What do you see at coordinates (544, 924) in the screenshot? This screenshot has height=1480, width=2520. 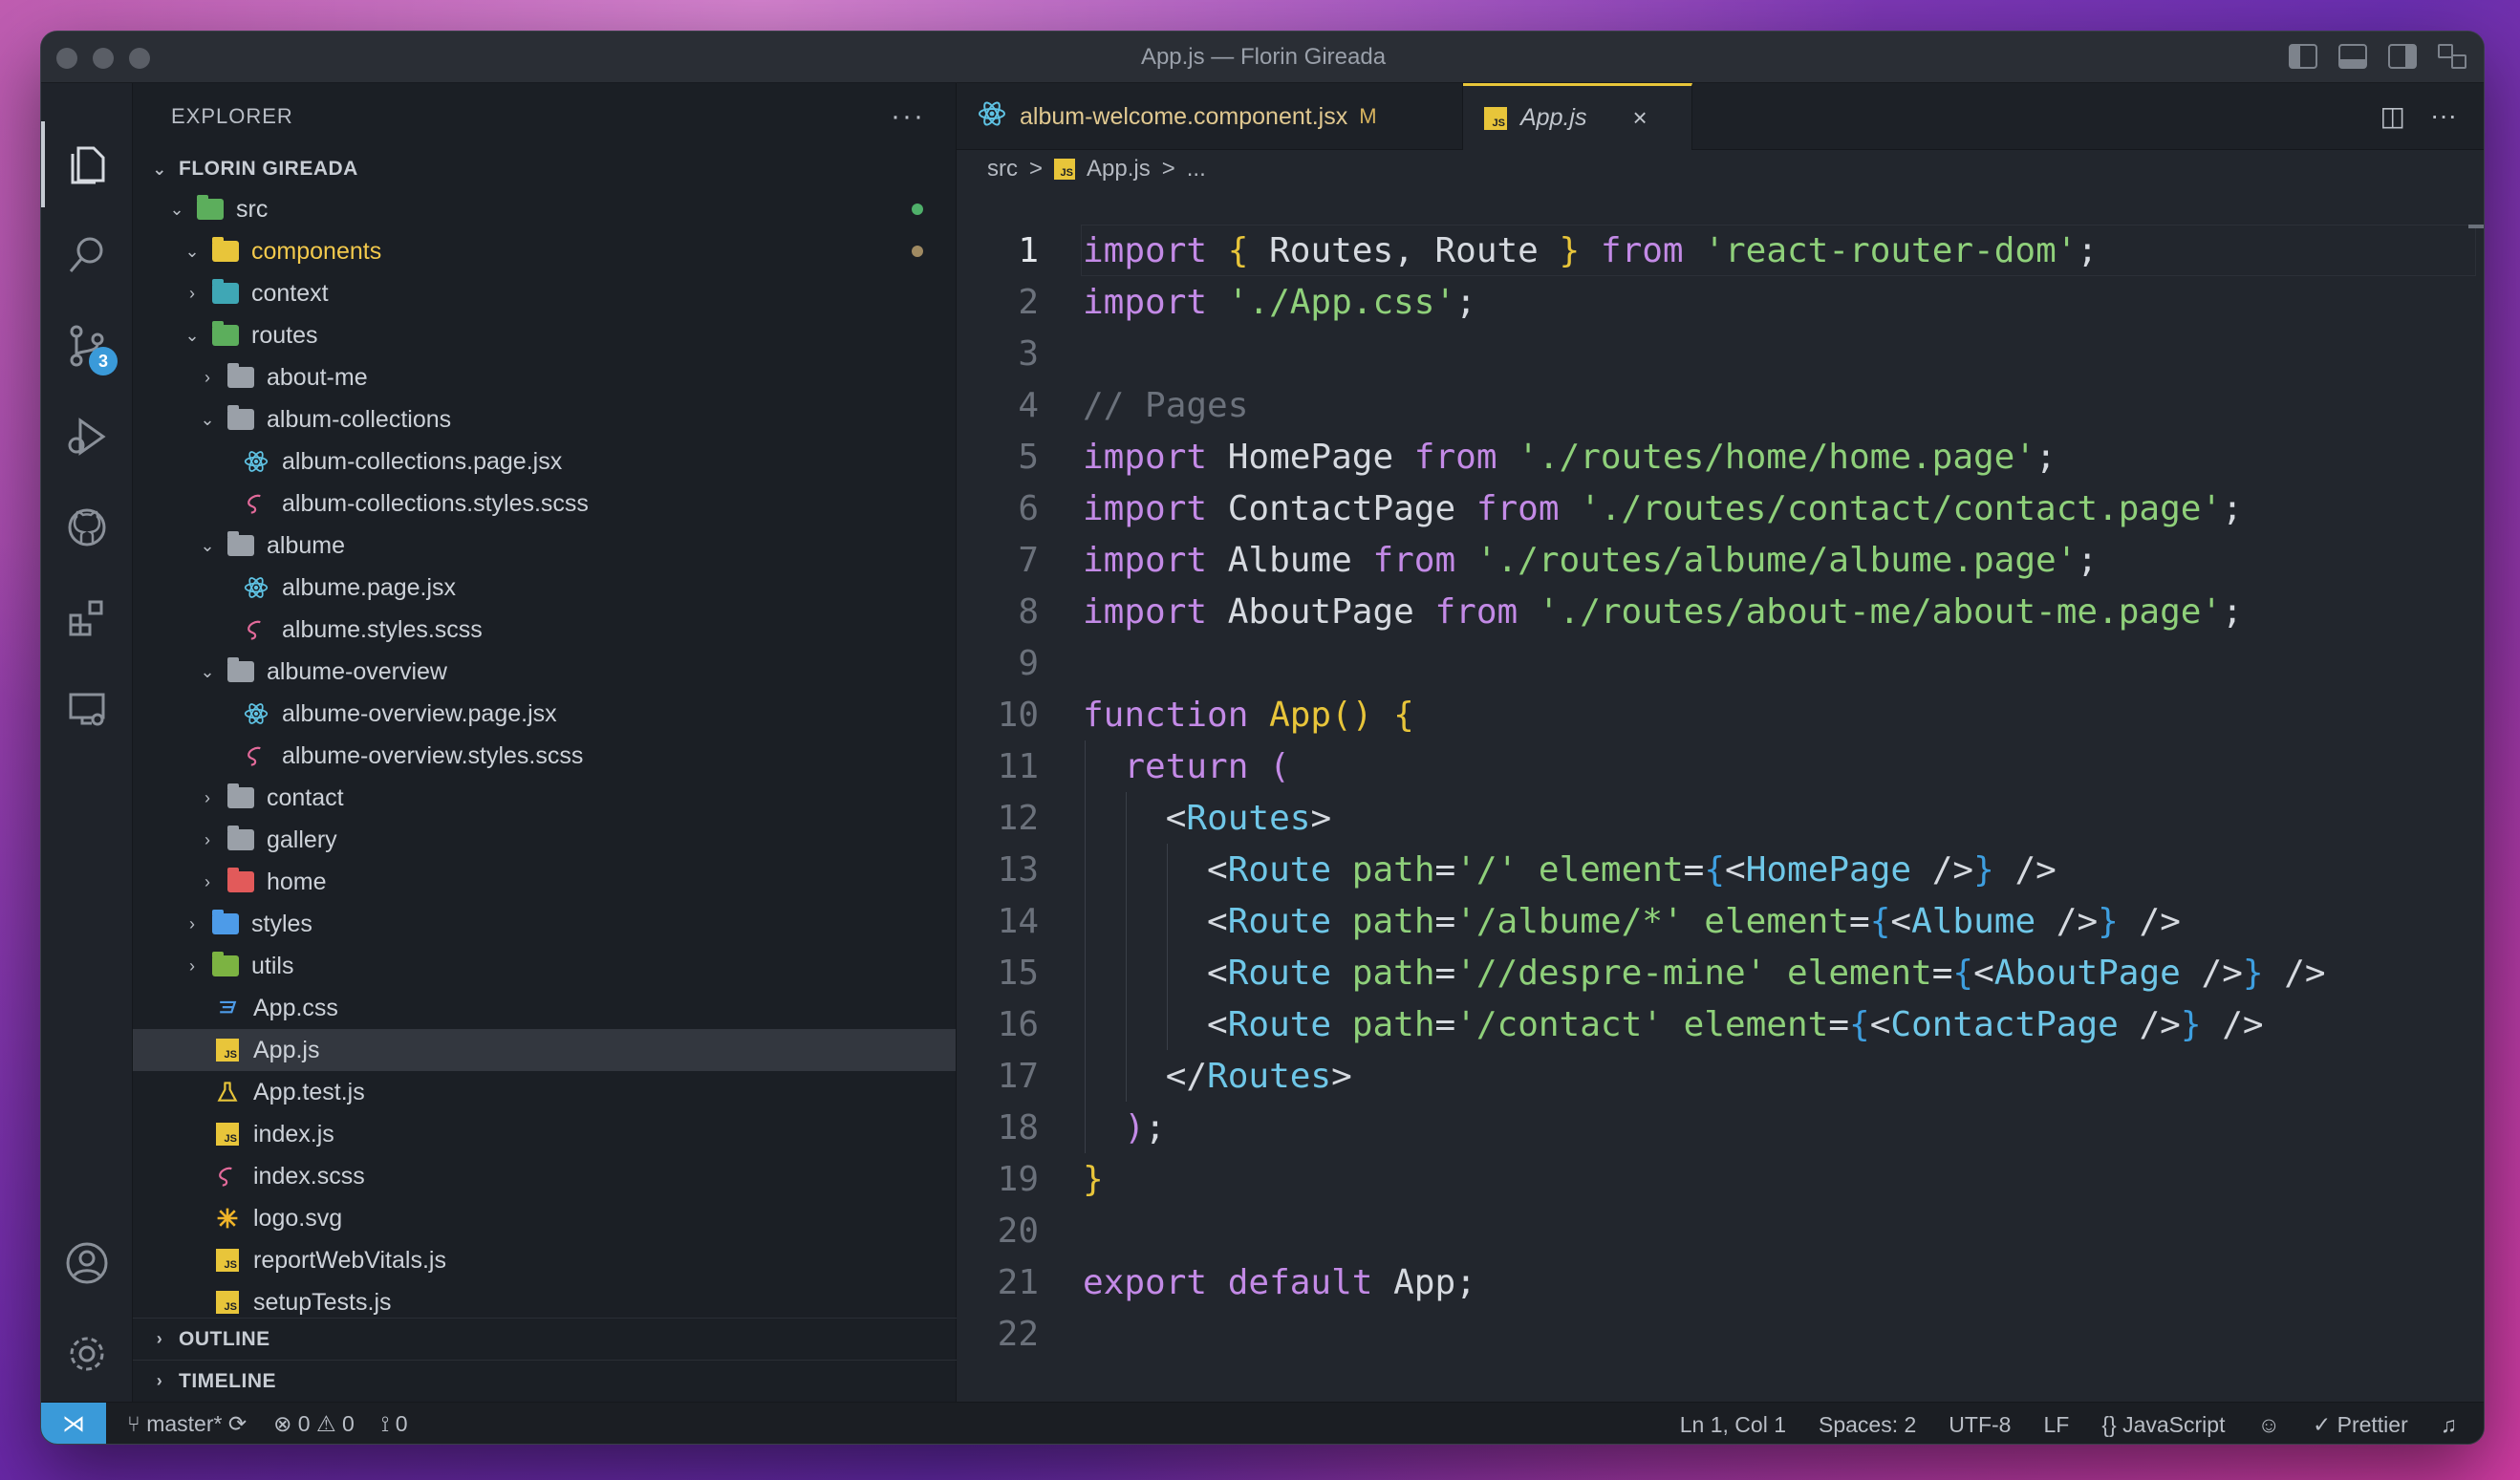 I see `folder-tree-item: › styles` at bounding box center [544, 924].